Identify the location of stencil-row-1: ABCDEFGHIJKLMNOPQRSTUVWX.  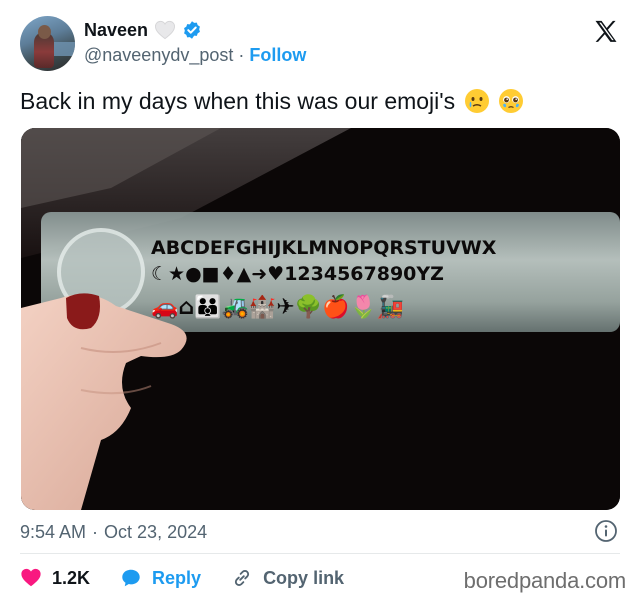
(324, 248).